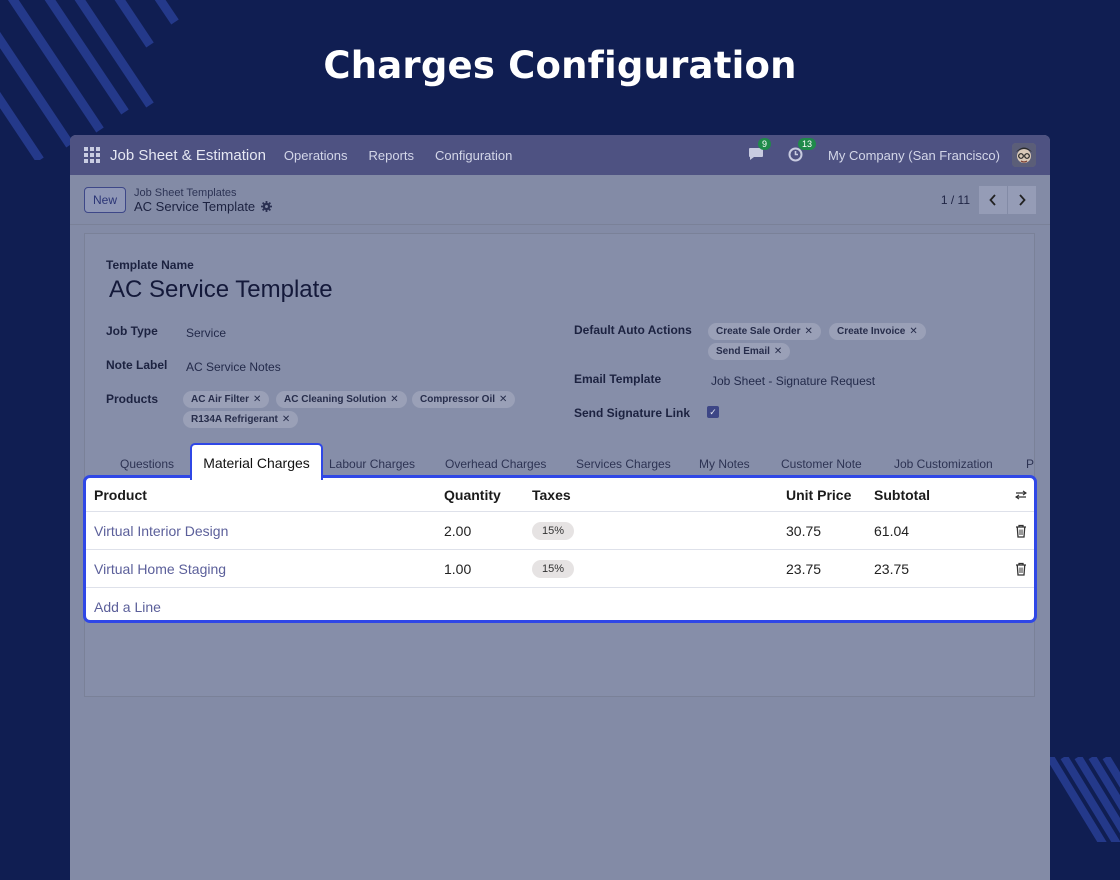 Image resolution: width=1120 pixels, height=880 pixels. I want to click on tab-job-customization: Job Customization, so click(943, 464).